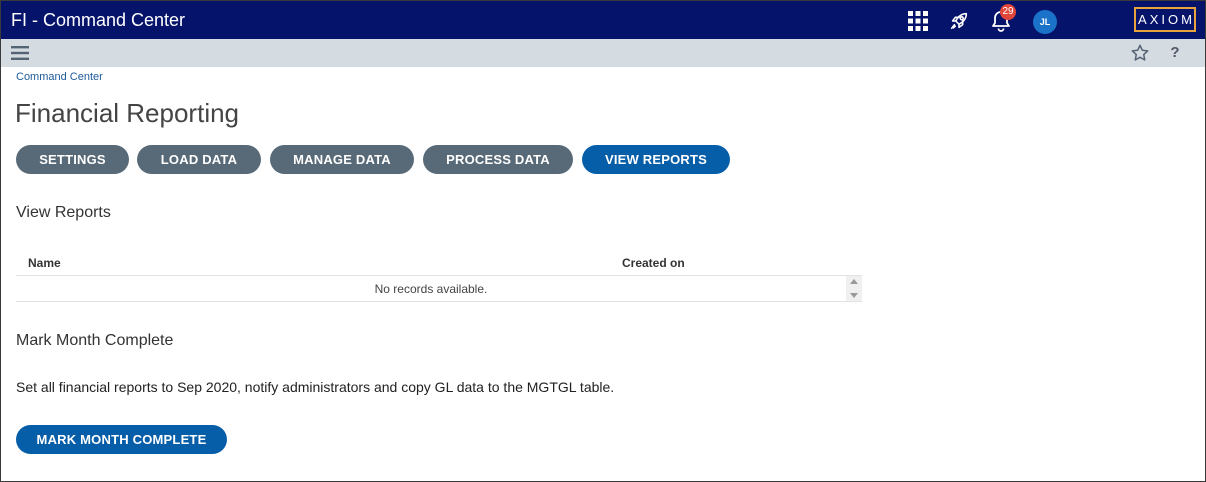 This screenshot has width=1206, height=482. What do you see at coordinates (72, 159) in the screenshot?
I see `settings-button: SETTINGS` at bounding box center [72, 159].